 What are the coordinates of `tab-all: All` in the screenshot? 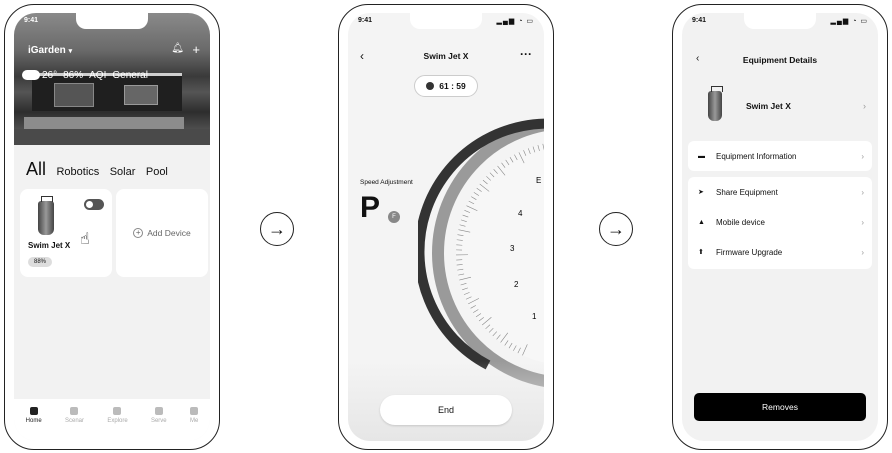 It's located at (36, 169).